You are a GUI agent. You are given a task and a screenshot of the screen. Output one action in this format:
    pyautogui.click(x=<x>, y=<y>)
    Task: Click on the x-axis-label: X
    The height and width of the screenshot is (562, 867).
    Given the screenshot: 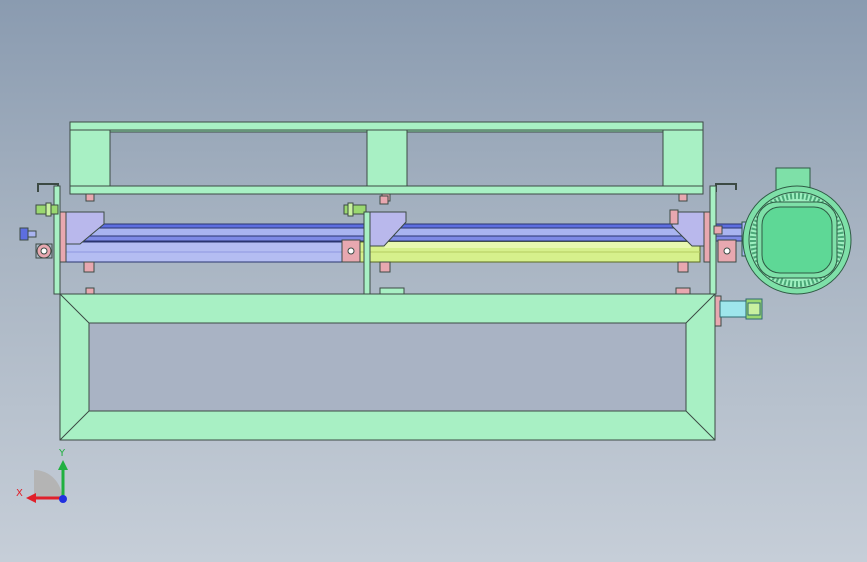 What is the action you would take?
    pyautogui.click(x=19, y=493)
    